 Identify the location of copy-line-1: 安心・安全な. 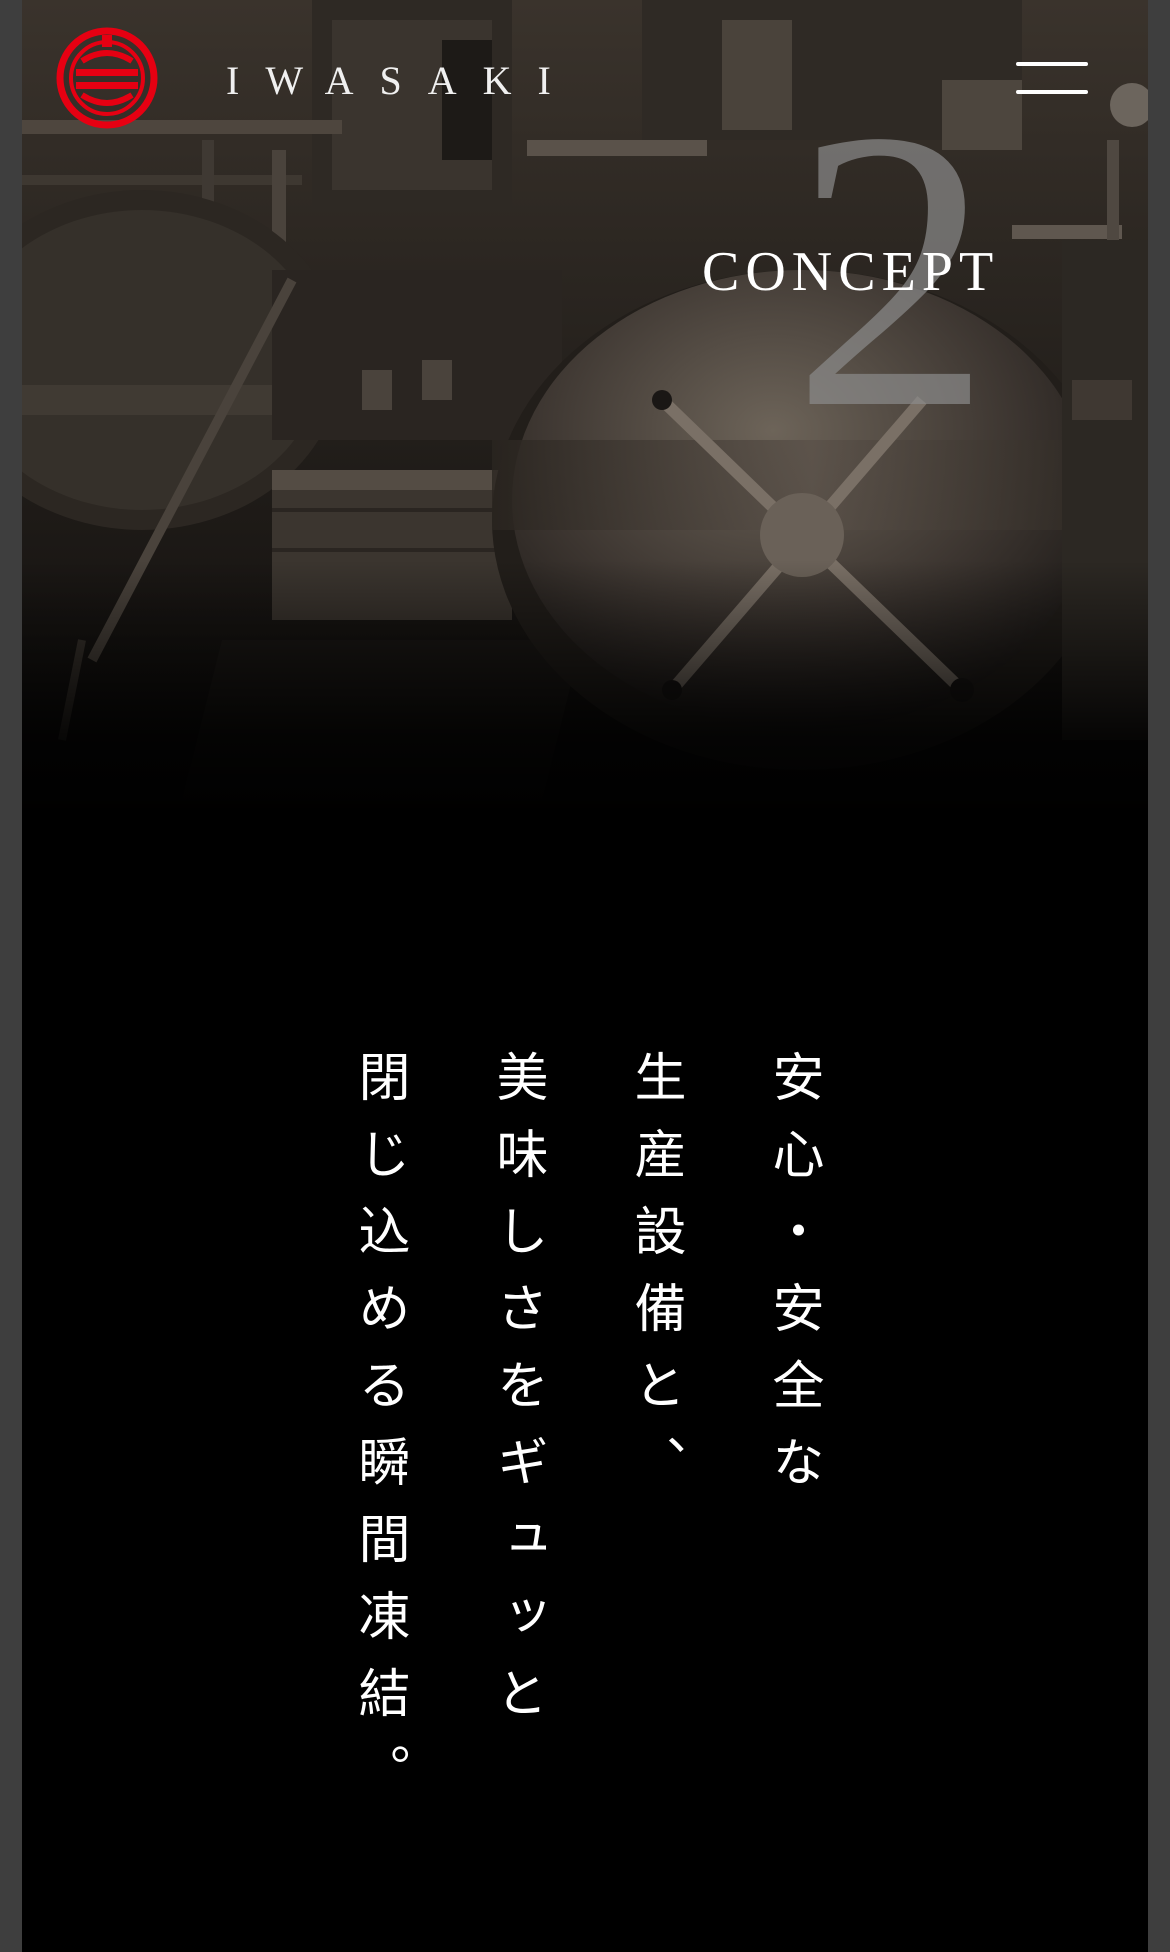
(793, 1281).